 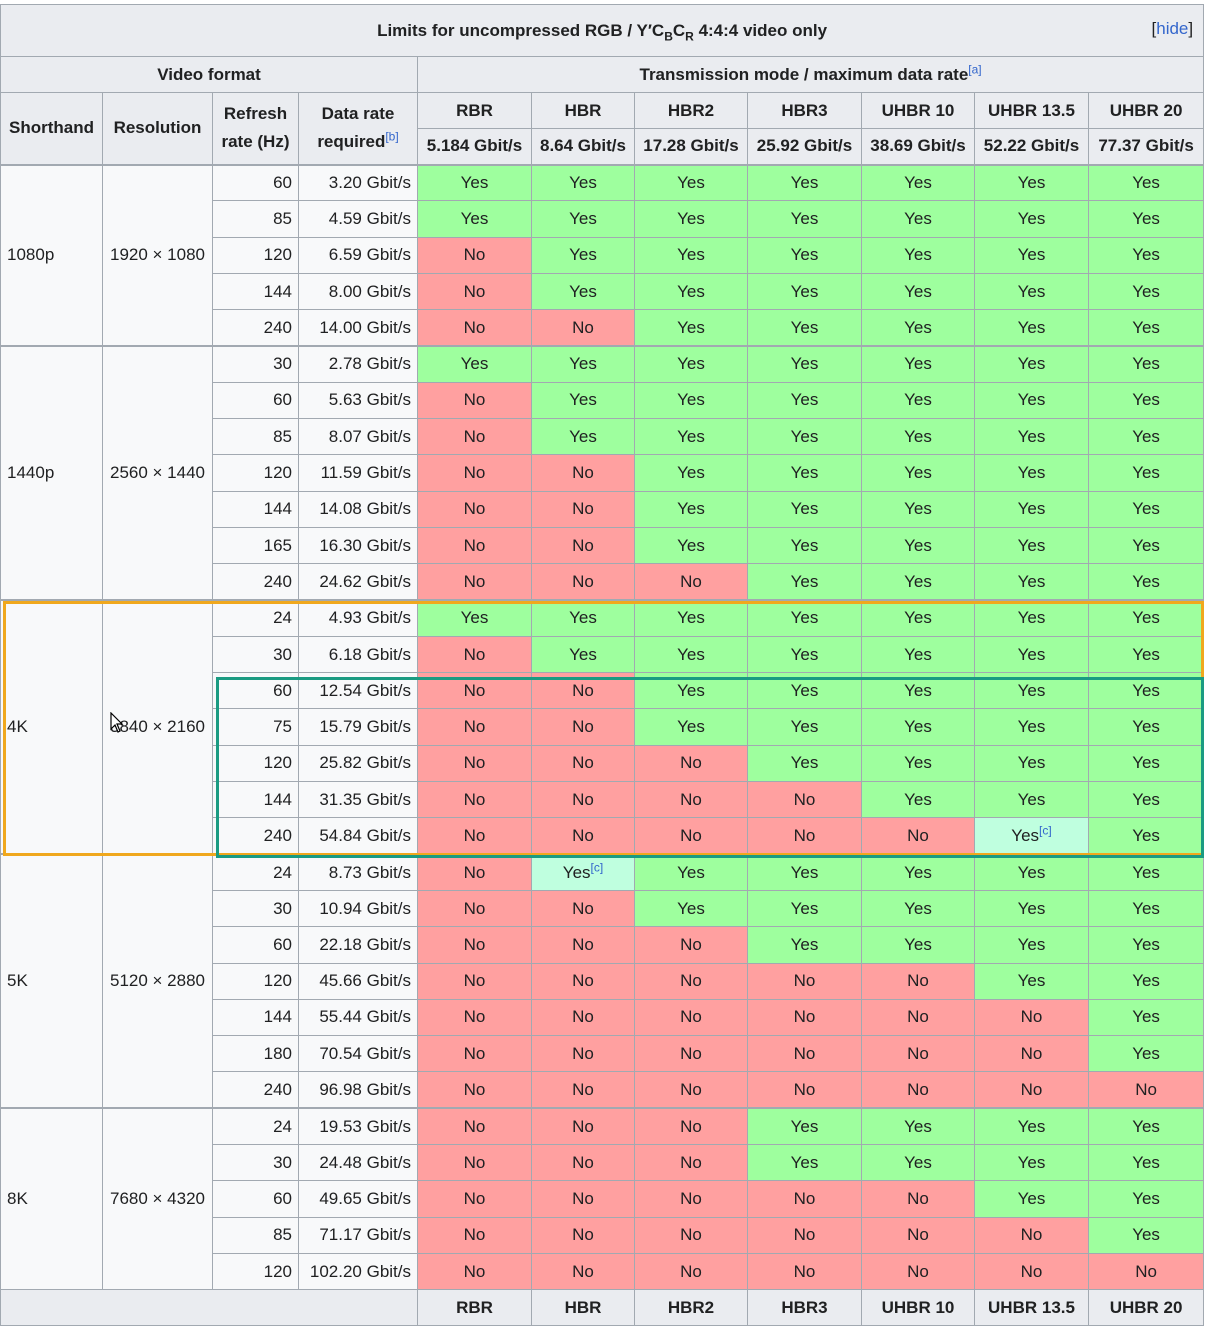 What do you see at coordinates (358, 1271) in the screenshot?
I see `data-rate-cell: 102.20 Gbit/s` at bounding box center [358, 1271].